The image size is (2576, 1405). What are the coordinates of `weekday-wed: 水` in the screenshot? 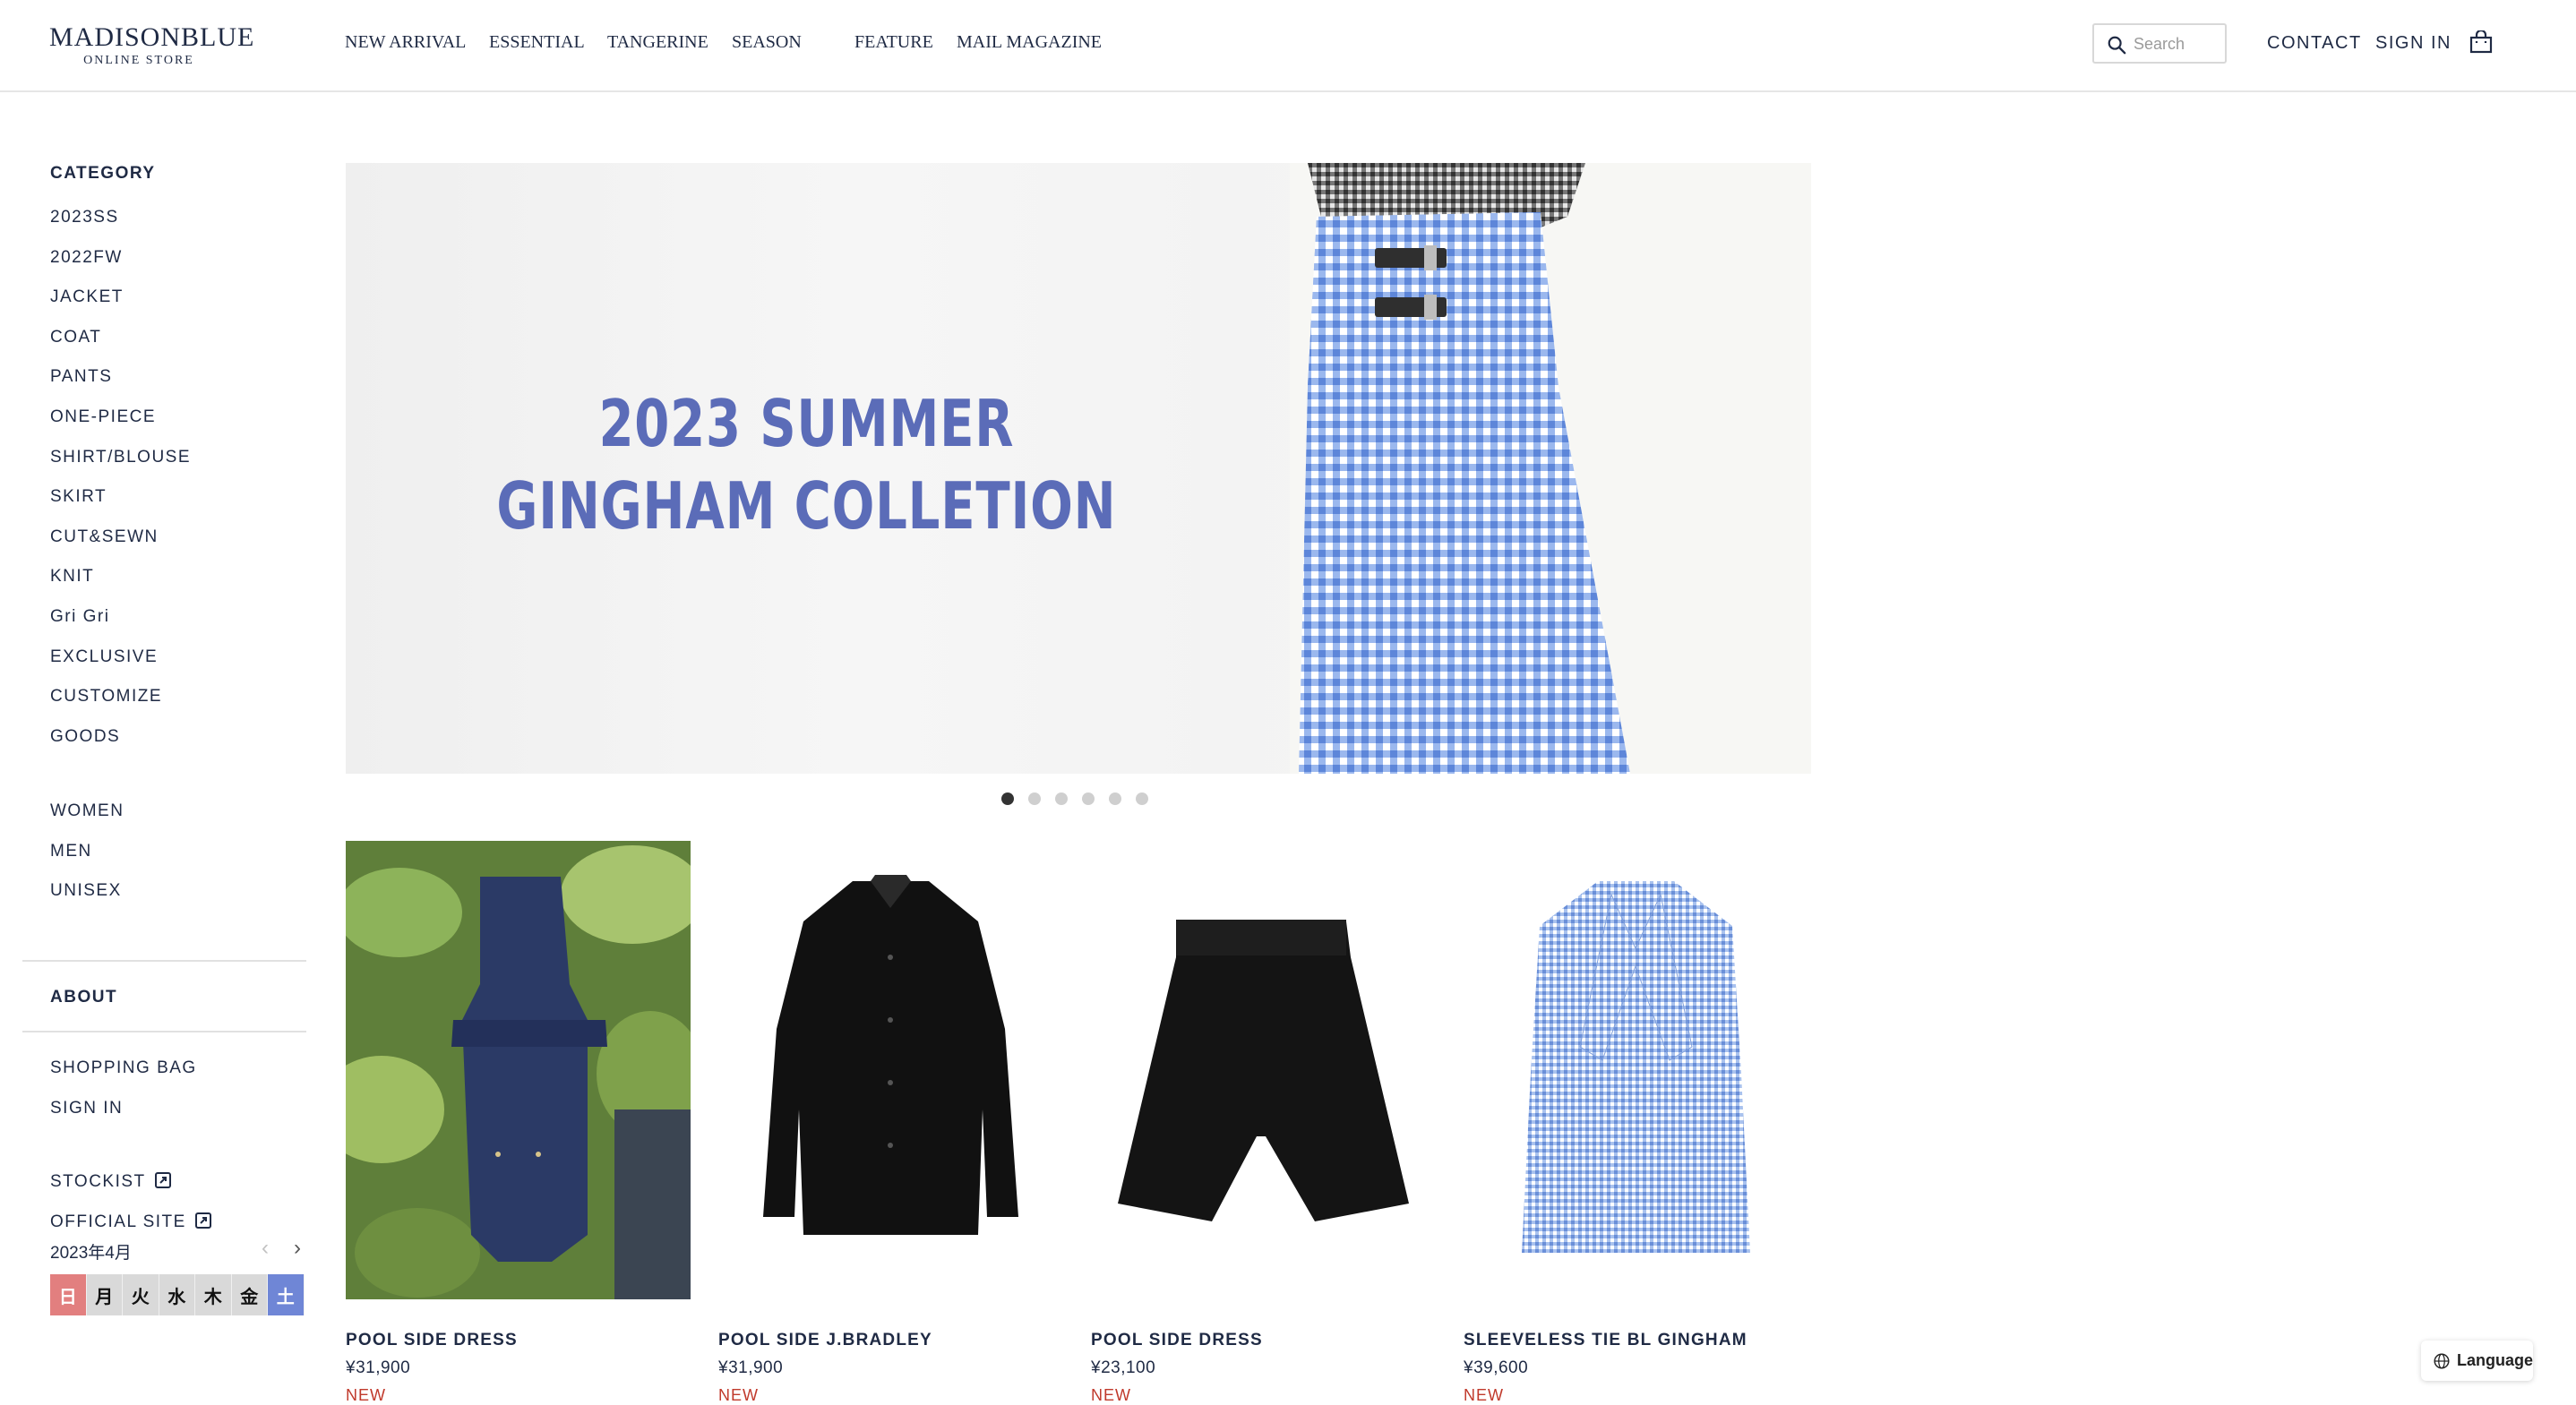 It's located at (177, 1294).